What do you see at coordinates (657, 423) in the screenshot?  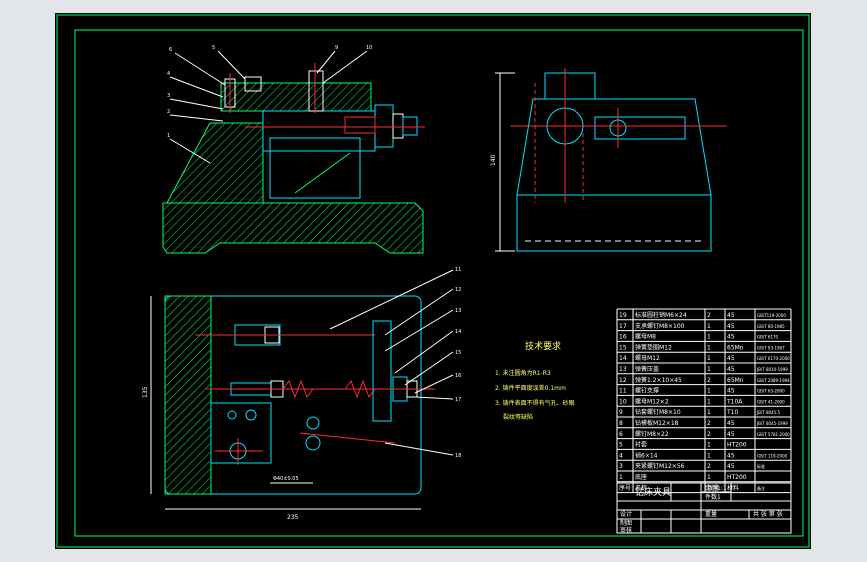 I see `bom-cell-name: 钻模板M12×18` at bounding box center [657, 423].